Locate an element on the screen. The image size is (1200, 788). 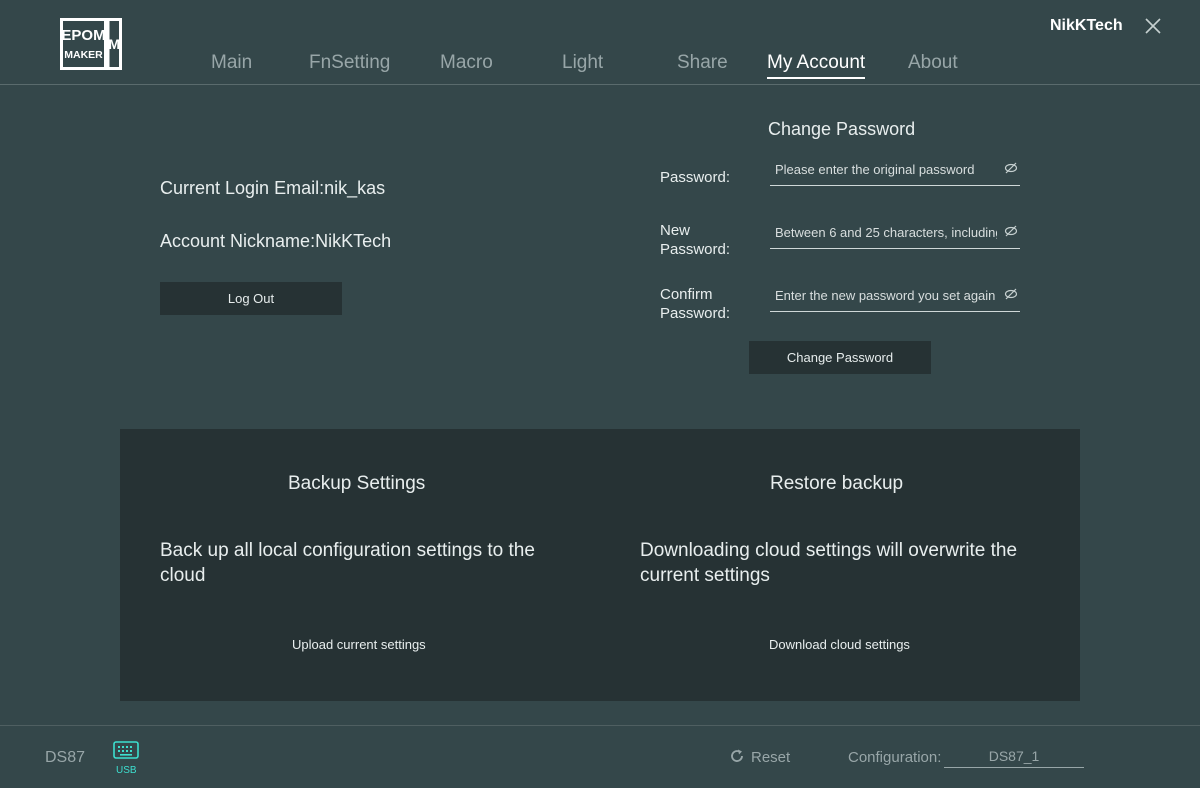
footer-divider is located at coordinates (600, 725).